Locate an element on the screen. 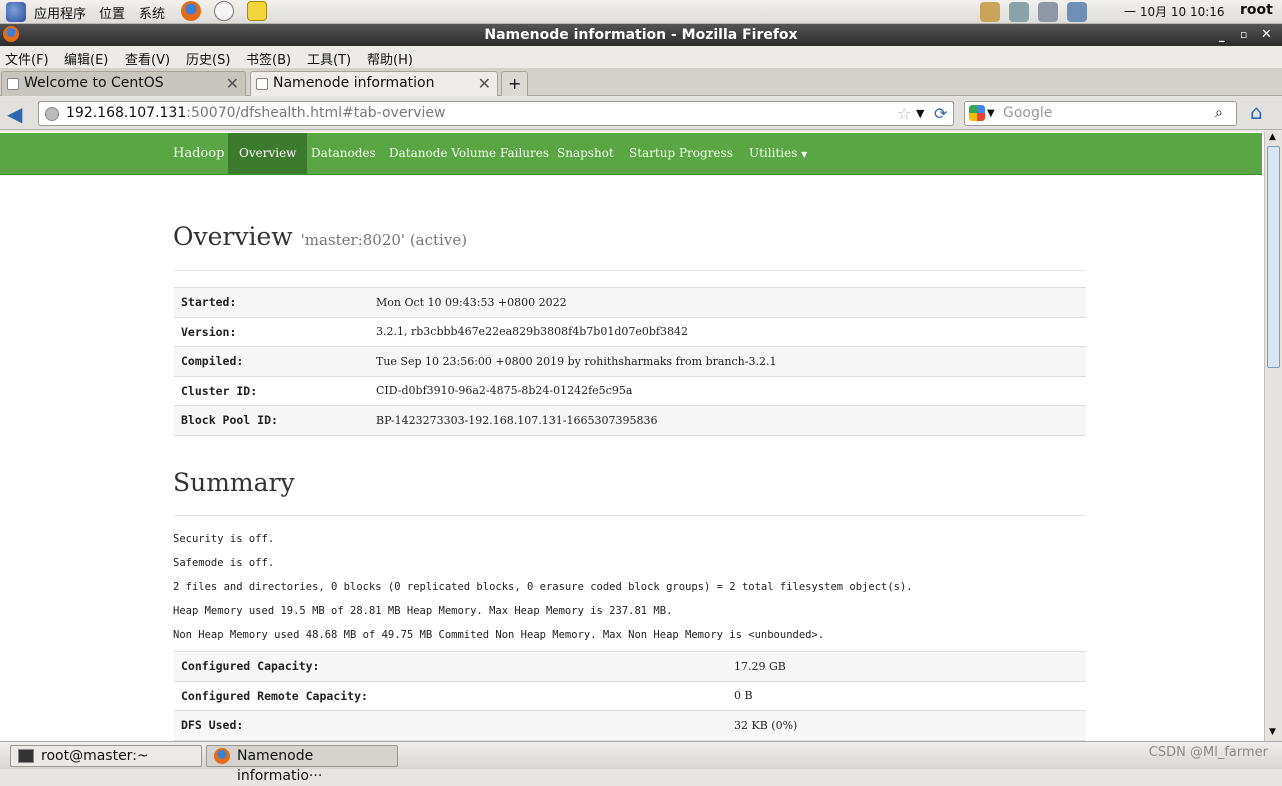 Image resolution: width=1282 pixels, height=786 pixels. maximize-icon: ▫ is located at coordinates (1243, 35).